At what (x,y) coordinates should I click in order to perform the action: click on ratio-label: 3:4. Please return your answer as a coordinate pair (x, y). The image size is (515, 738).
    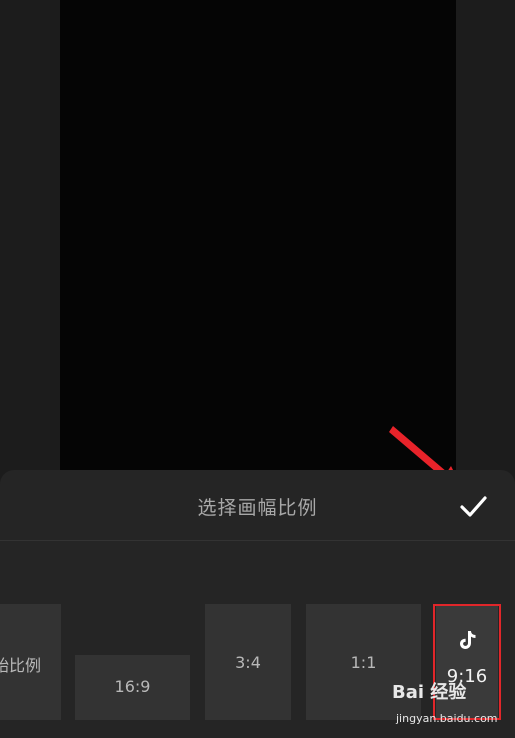
    Looking at the image, I should click on (248, 662).